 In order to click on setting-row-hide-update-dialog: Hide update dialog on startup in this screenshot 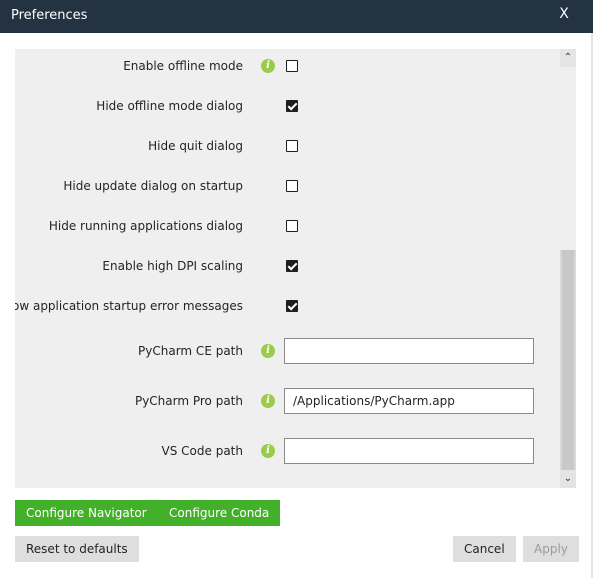, I will do `click(287, 186)`.